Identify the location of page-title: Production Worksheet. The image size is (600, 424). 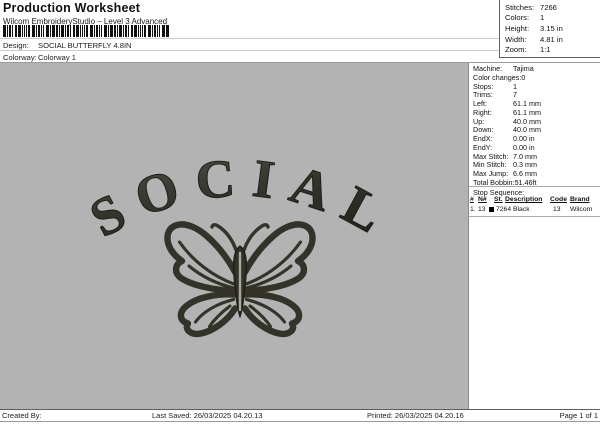
(72, 8).